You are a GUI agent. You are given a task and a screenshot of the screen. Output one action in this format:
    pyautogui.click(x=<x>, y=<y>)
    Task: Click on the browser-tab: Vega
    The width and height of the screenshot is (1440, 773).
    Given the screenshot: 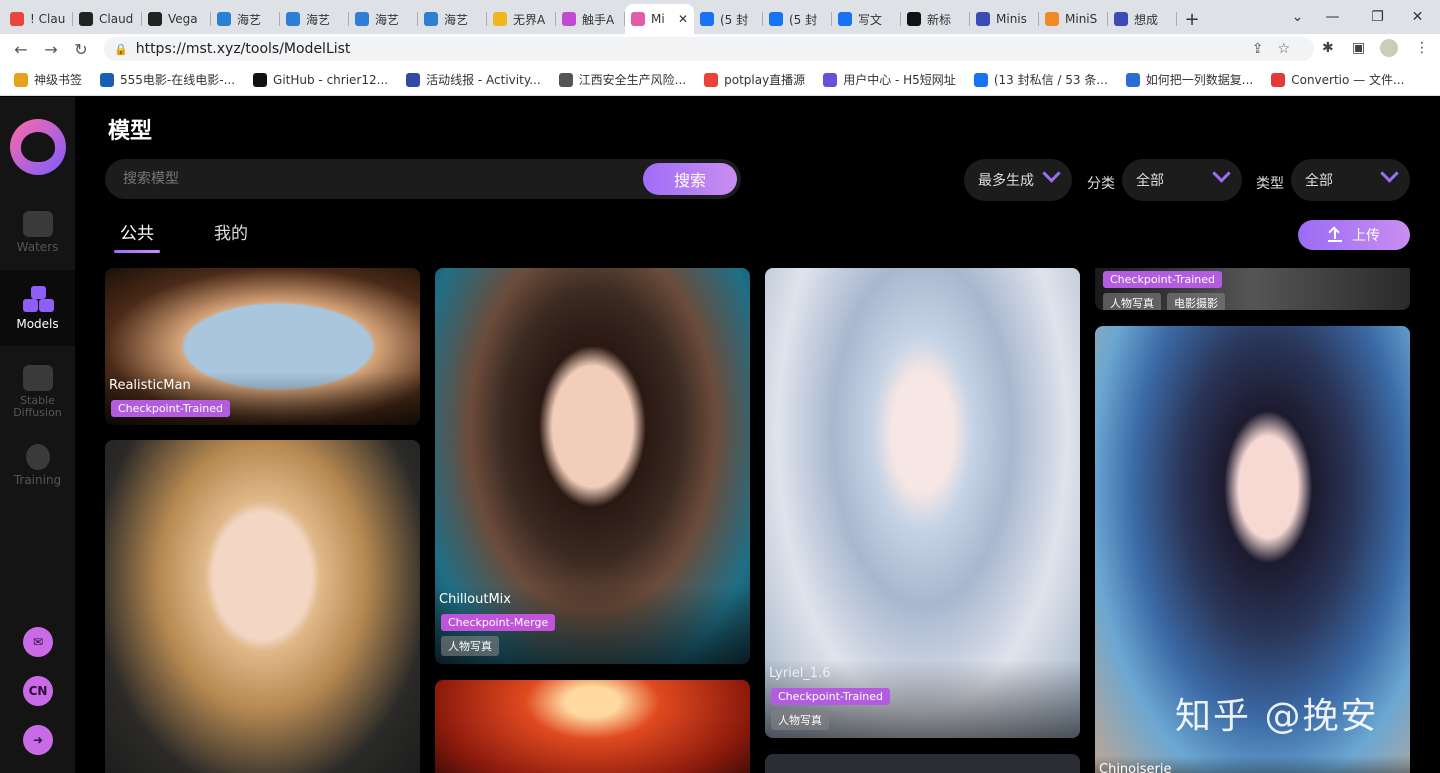 What is the action you would take?
    pyautogui.click(x=176, y=19)
    